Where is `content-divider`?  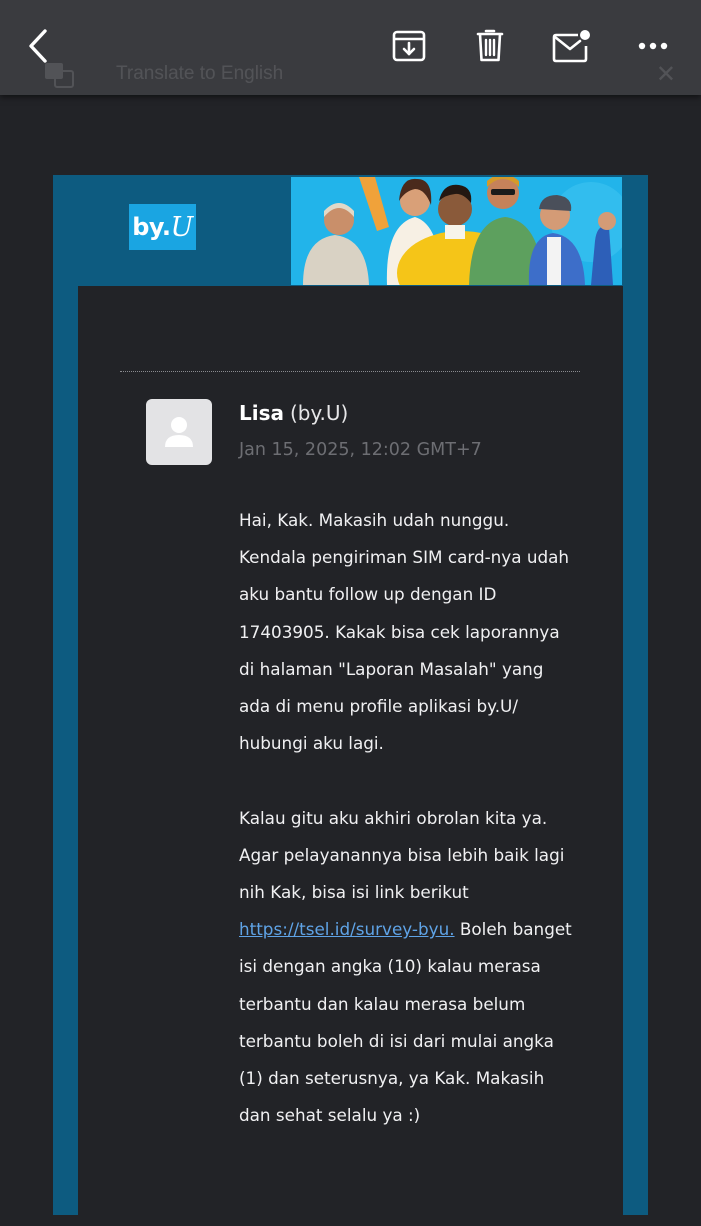
content-divider is located at coordinates (350, 371).